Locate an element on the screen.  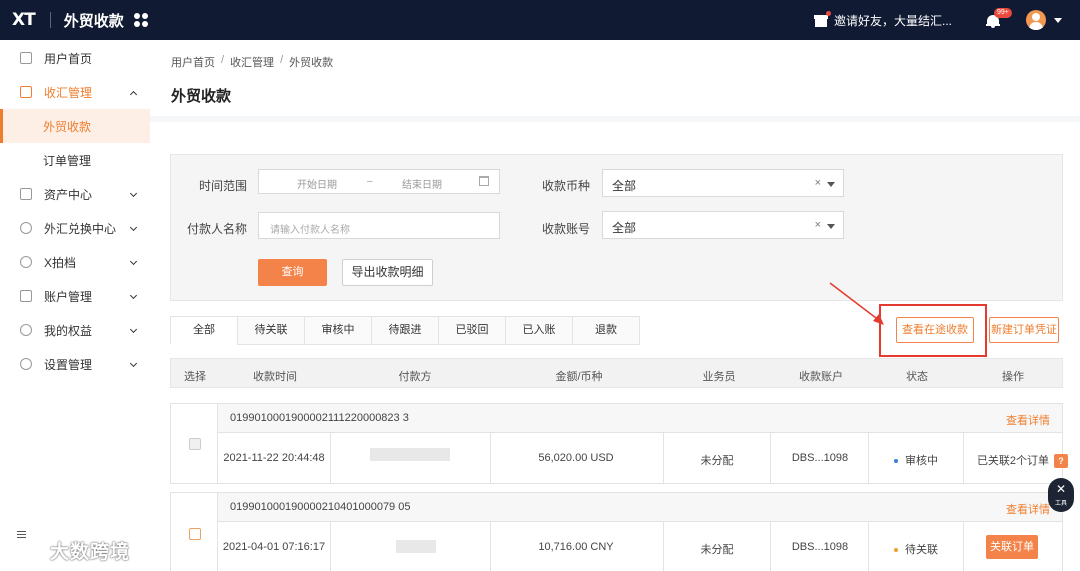
end-date-placeholder: 结束日期 is located at coordinates (422, 183).